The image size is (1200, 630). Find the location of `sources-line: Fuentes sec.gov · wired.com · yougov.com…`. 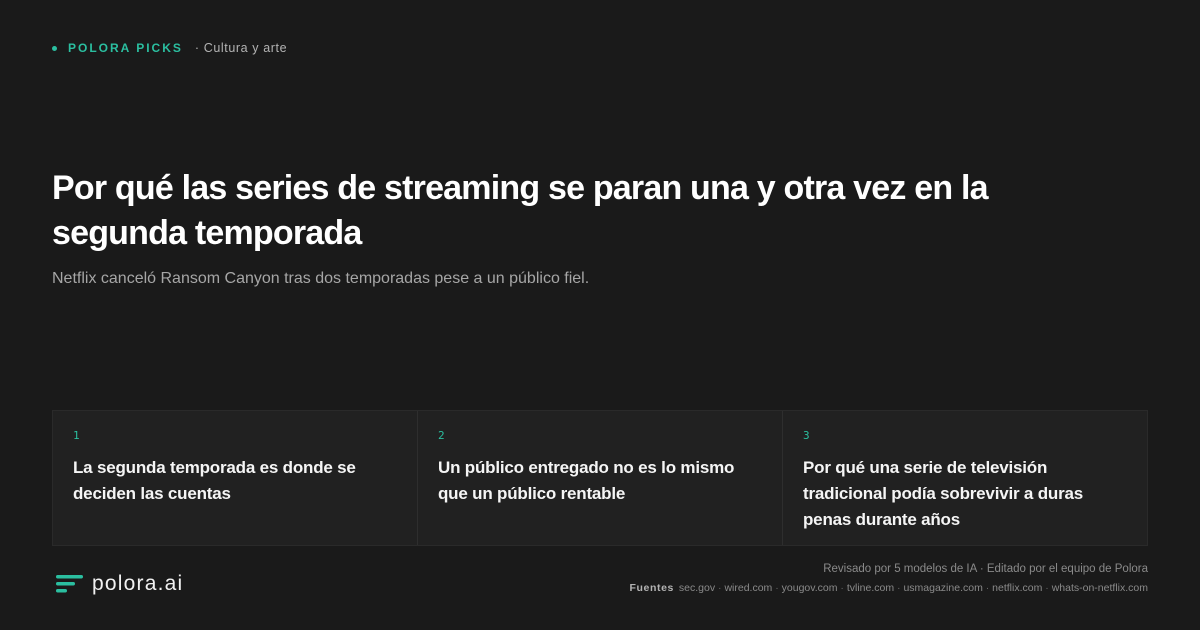

sources-line: Fuentes sec.gov · wired.com · yougov.com… is located at coordinates (889, 588).